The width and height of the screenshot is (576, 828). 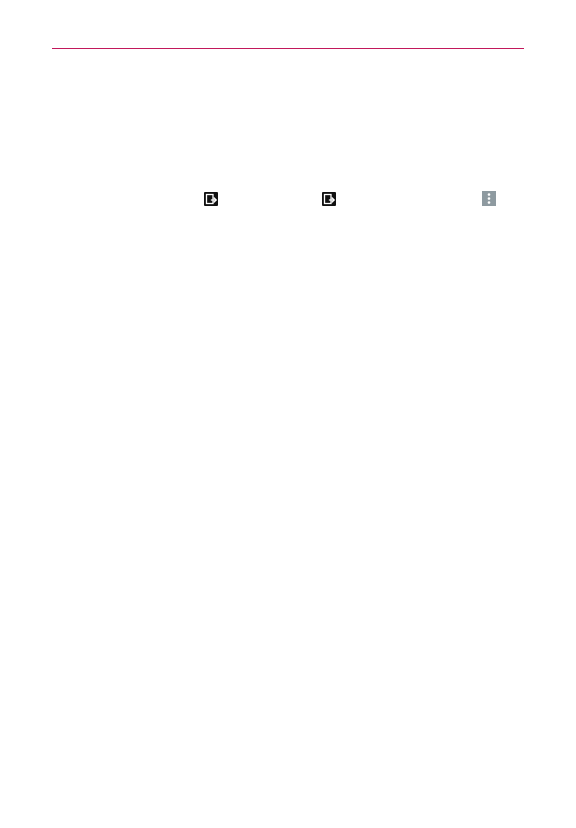 I want to click on overflow-menu-icon, so click(x=489, y=198).